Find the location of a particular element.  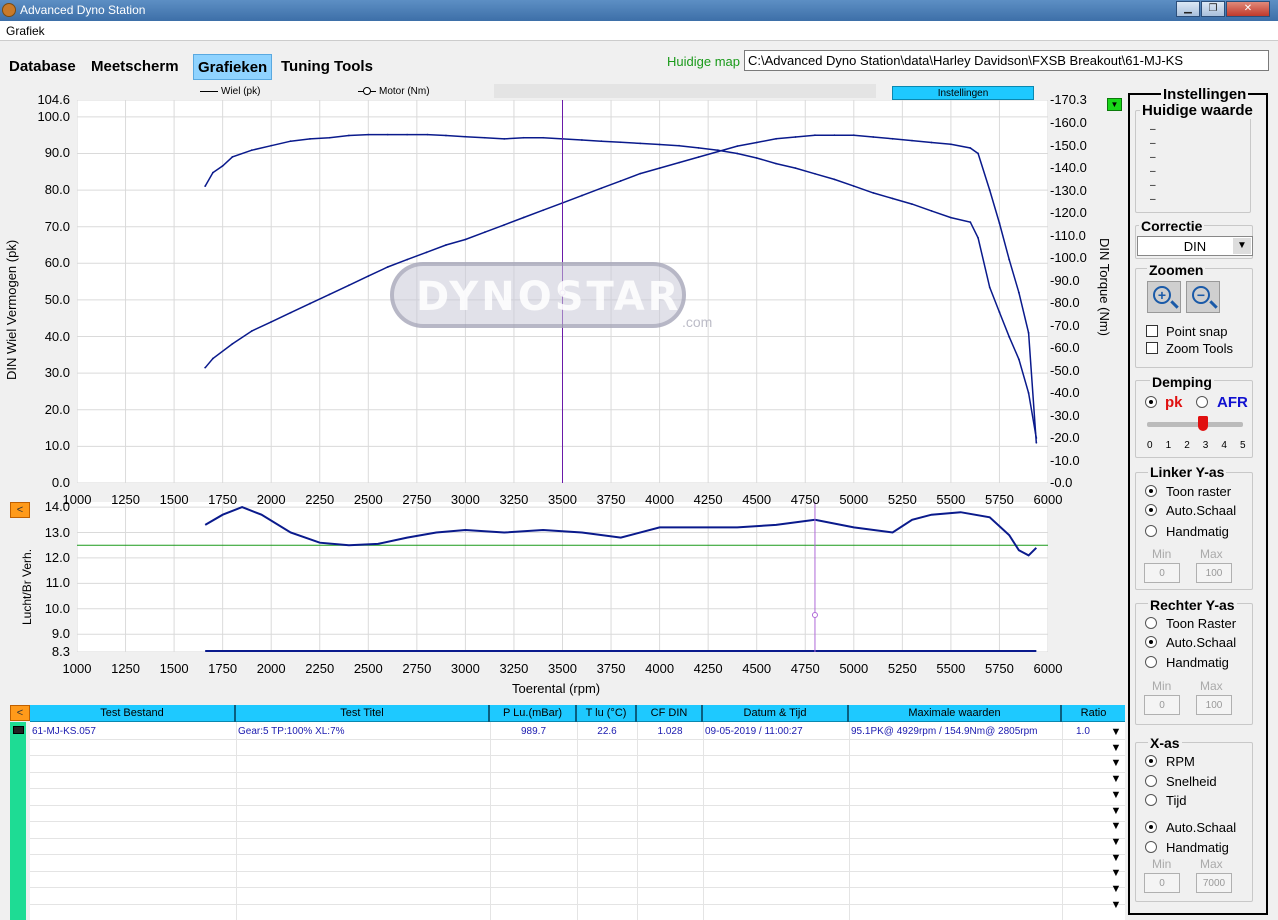

rechter-max-field: 100 is located at coordinates (1214, 705).